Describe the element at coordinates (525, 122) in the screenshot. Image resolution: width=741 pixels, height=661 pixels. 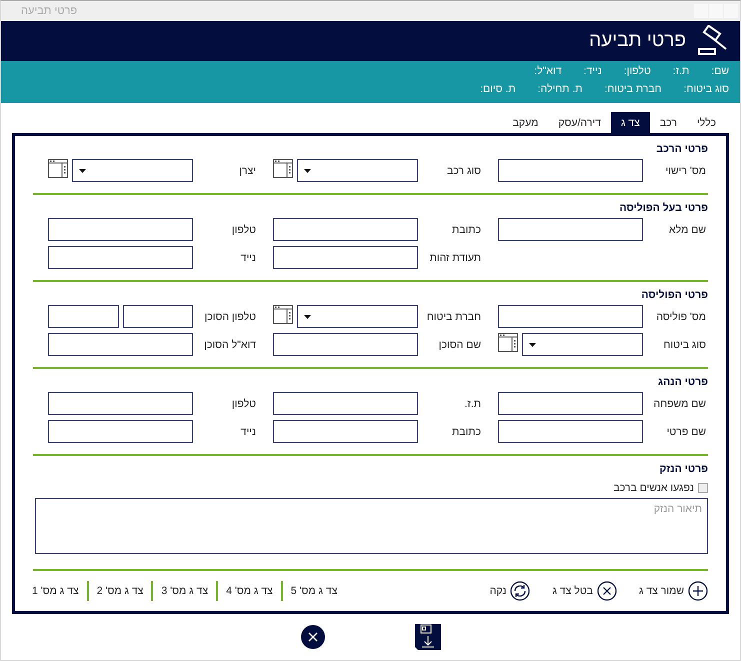
I see `tab: מעקב` at that location.